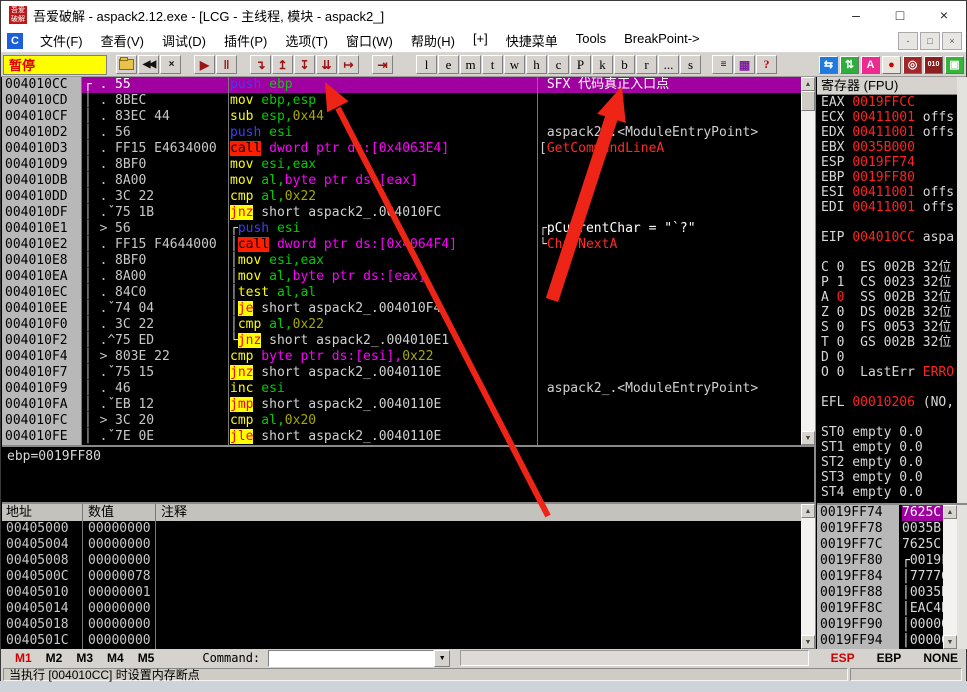  Describe the element at coordinates (889, 132) in the screenshot. I see `register-line: EDX 00411001 offs` at that location.